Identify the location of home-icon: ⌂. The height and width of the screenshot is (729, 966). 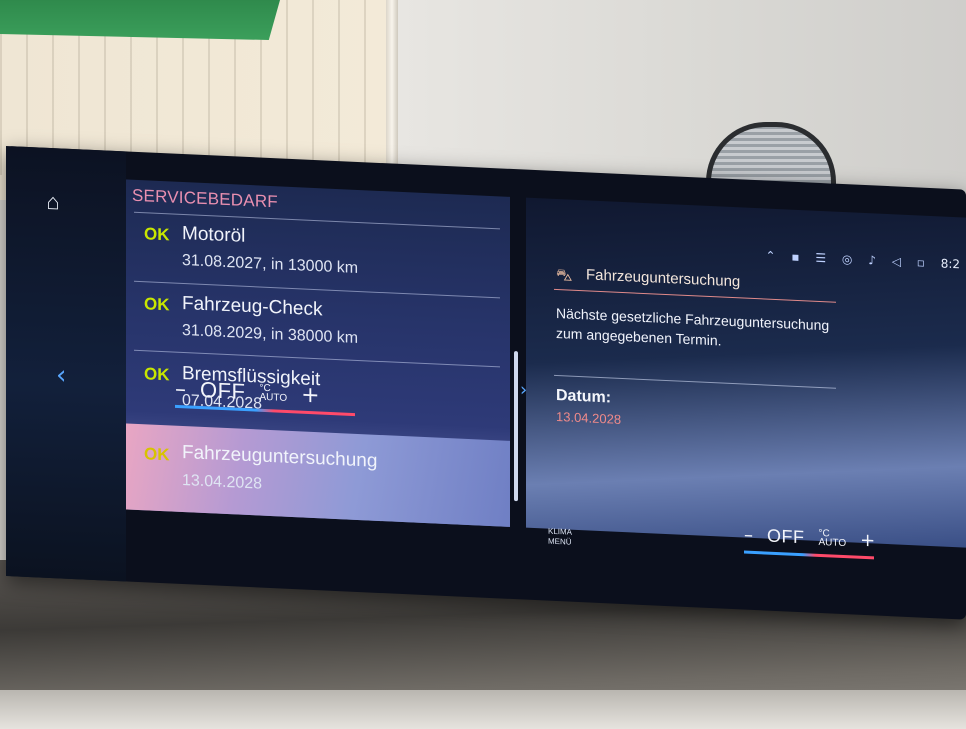
(53, 202).